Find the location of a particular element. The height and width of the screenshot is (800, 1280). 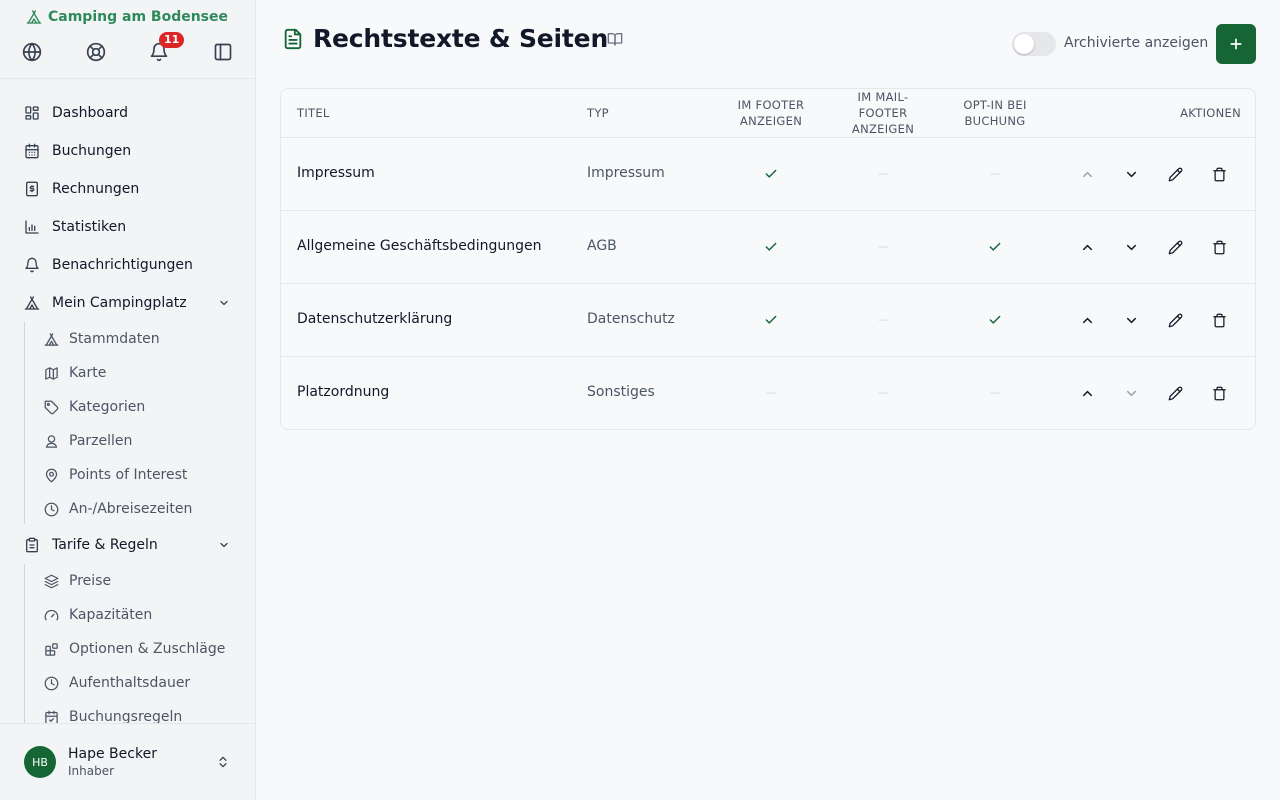

sidebar-item-tarife-regeln: Tarife & Regeln is located at coordinates (128, 545).